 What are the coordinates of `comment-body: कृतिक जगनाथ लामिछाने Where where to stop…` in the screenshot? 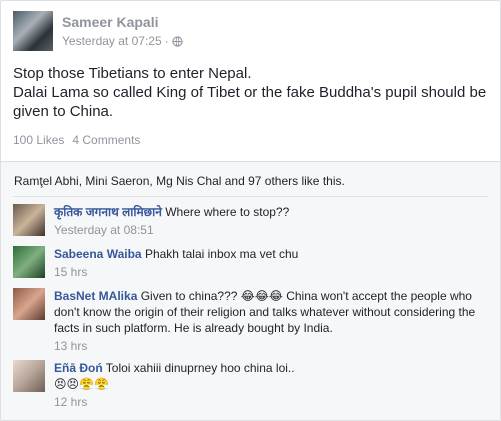 It's located at (274, 221).